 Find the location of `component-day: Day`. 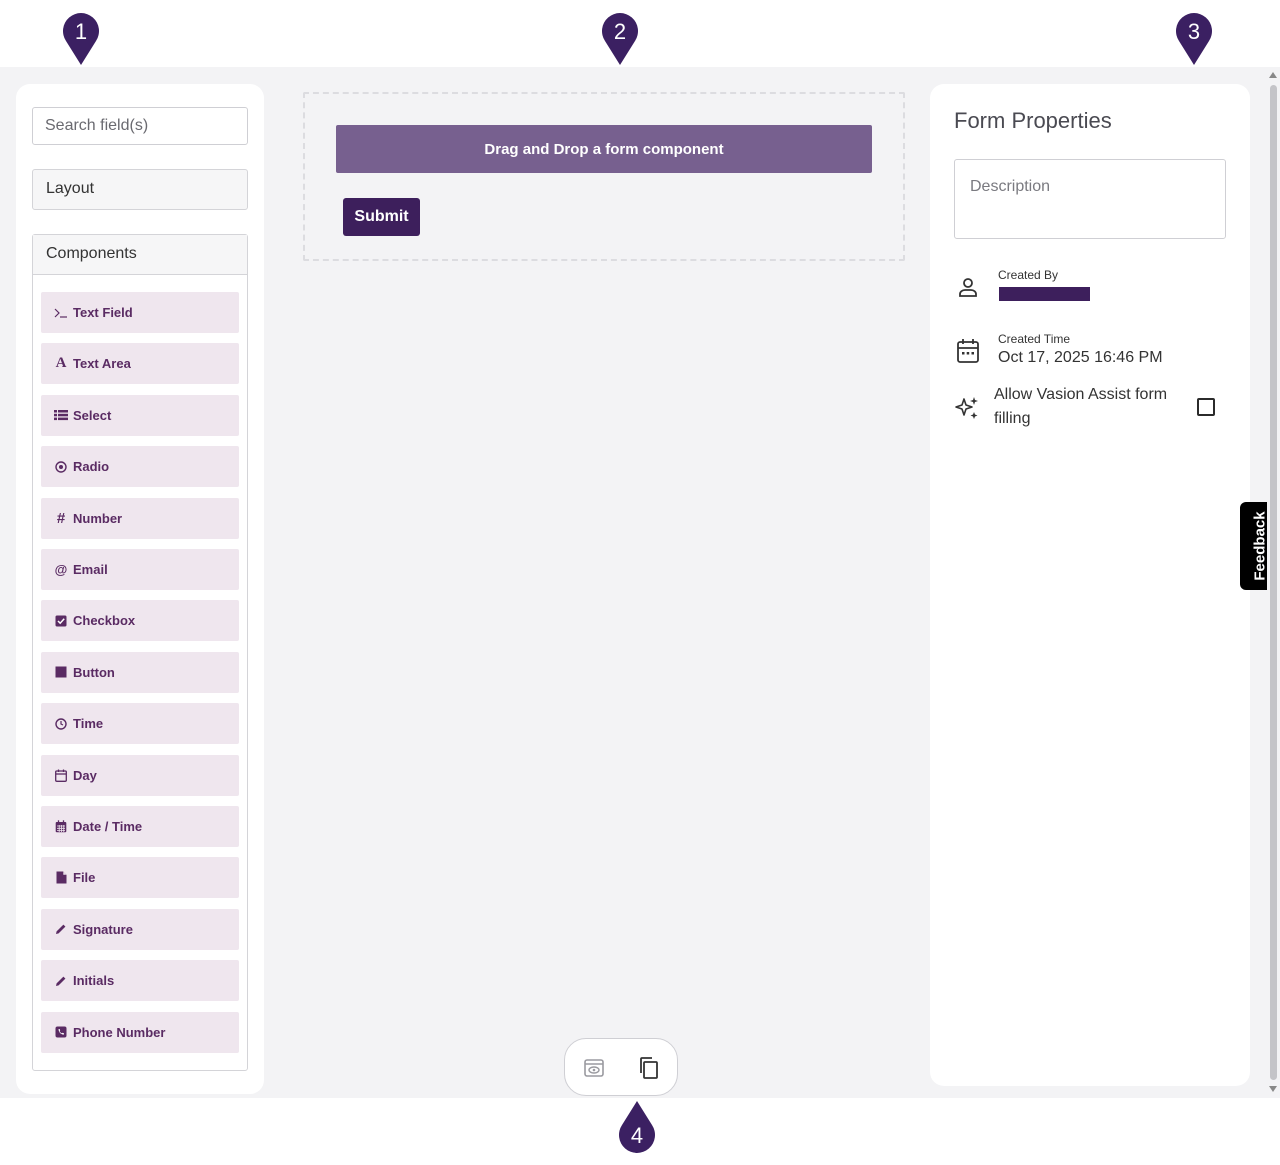

component-day: Day is located at coordinates (140, 775).